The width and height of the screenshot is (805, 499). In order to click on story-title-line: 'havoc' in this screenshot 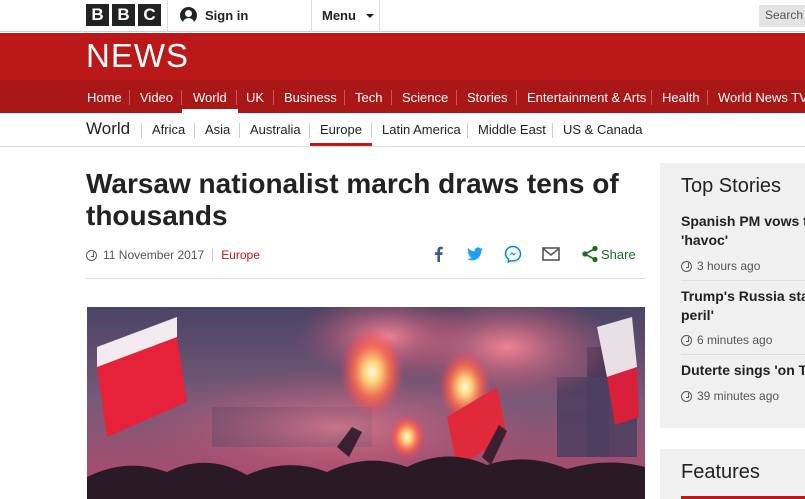, I will do `click(705, 240)`.